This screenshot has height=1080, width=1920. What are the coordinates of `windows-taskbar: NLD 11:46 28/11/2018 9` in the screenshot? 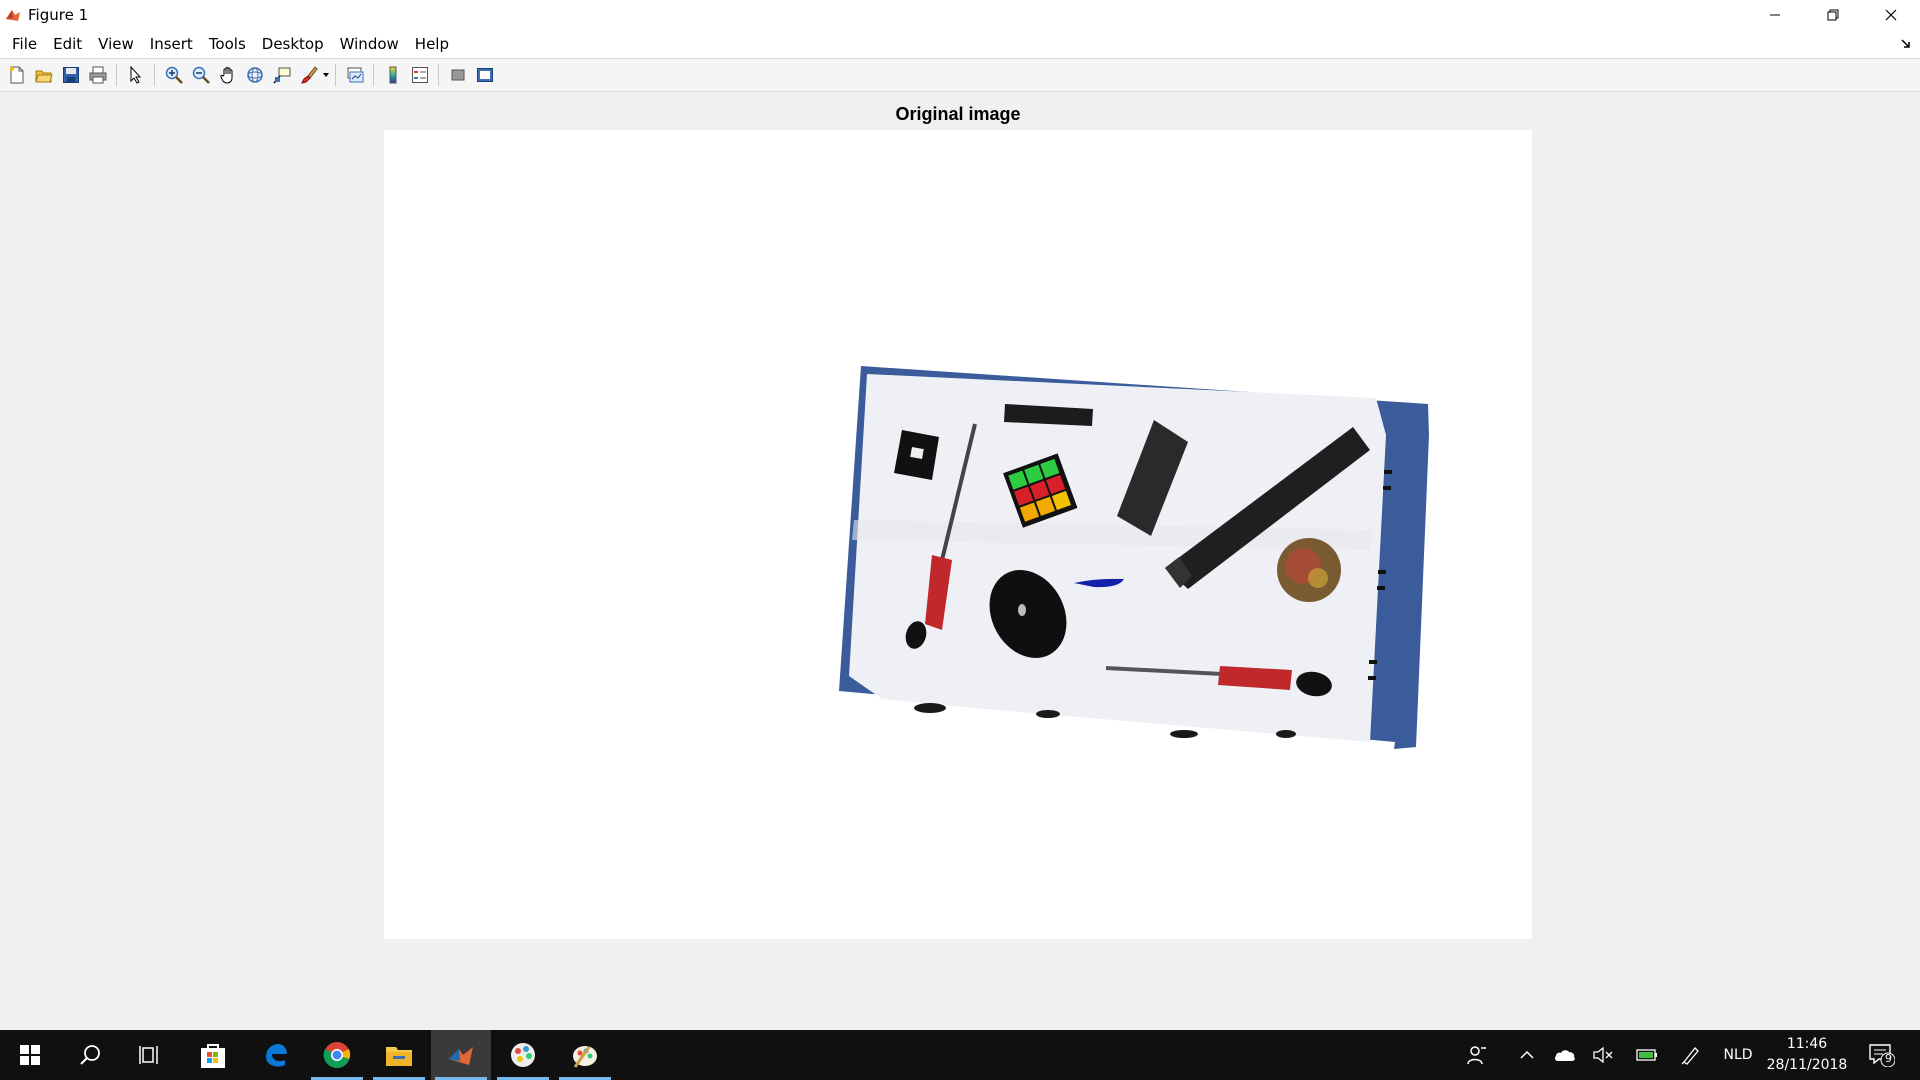 It's located at (960, 1055).